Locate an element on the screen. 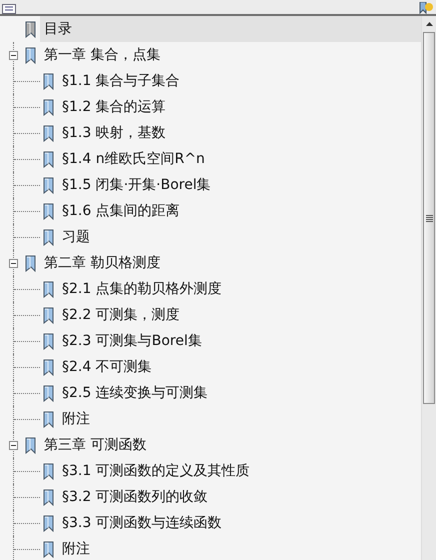 The image size is (436, 560). bookmark-item: §1.2 集合的运算 is located at coordinates (239, 107).